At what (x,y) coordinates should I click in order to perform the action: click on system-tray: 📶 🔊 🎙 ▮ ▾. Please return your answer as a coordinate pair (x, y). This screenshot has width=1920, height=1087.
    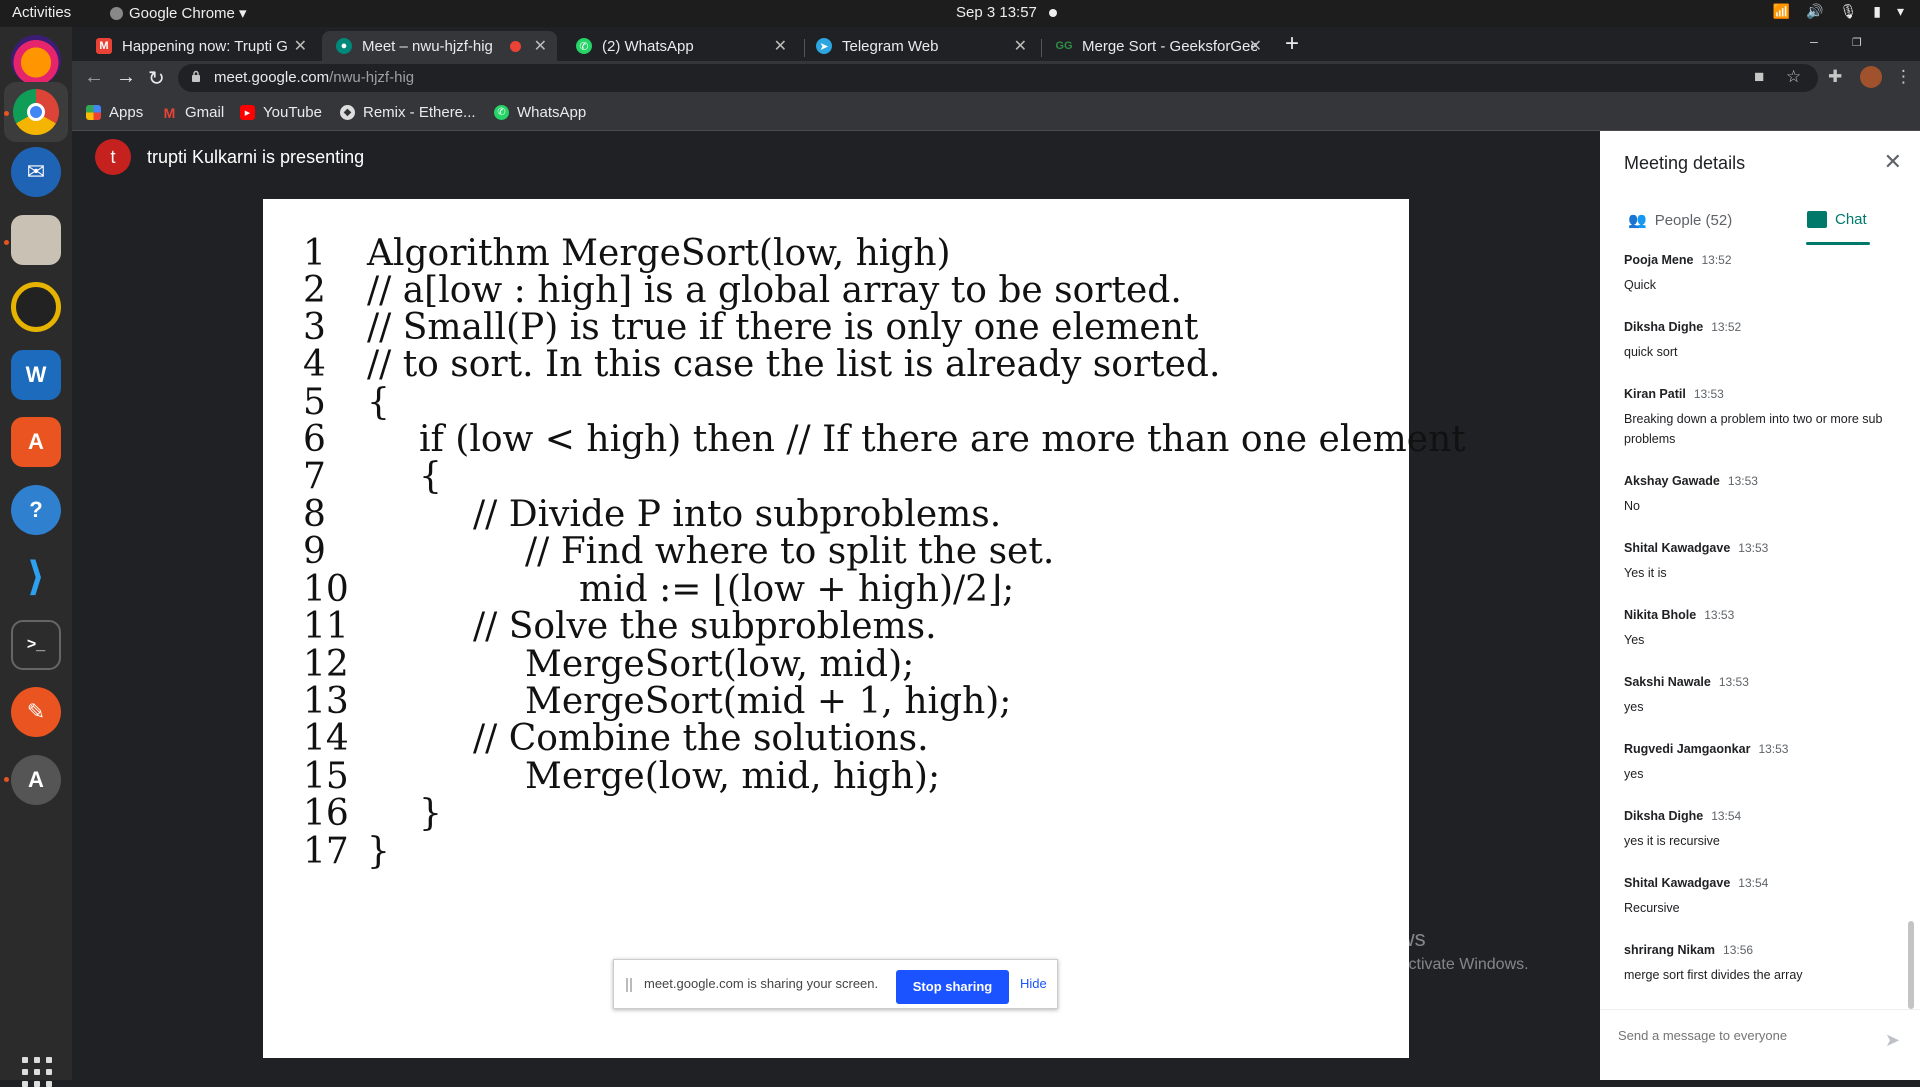
    Looking at the image, I should click on (1838, 11).